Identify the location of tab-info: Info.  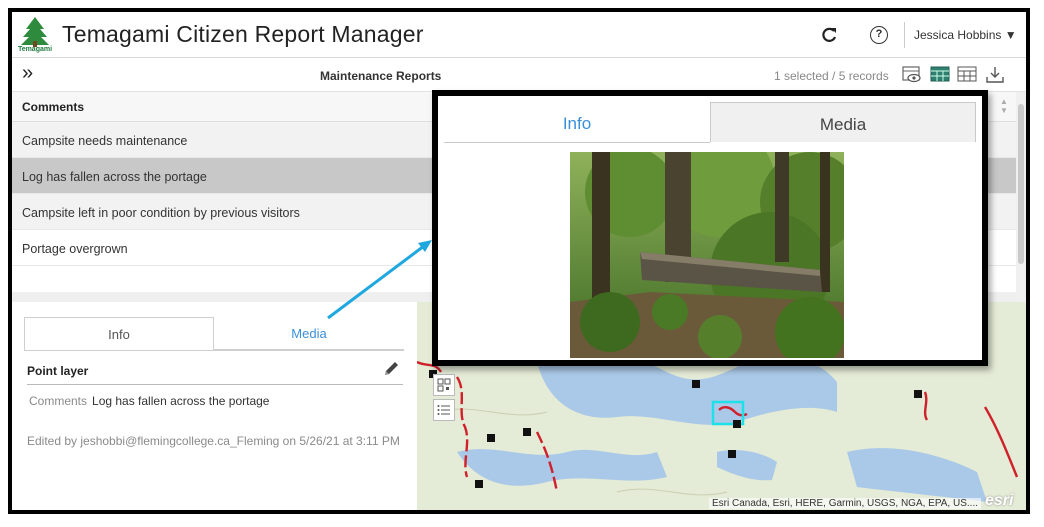
(119, 333).